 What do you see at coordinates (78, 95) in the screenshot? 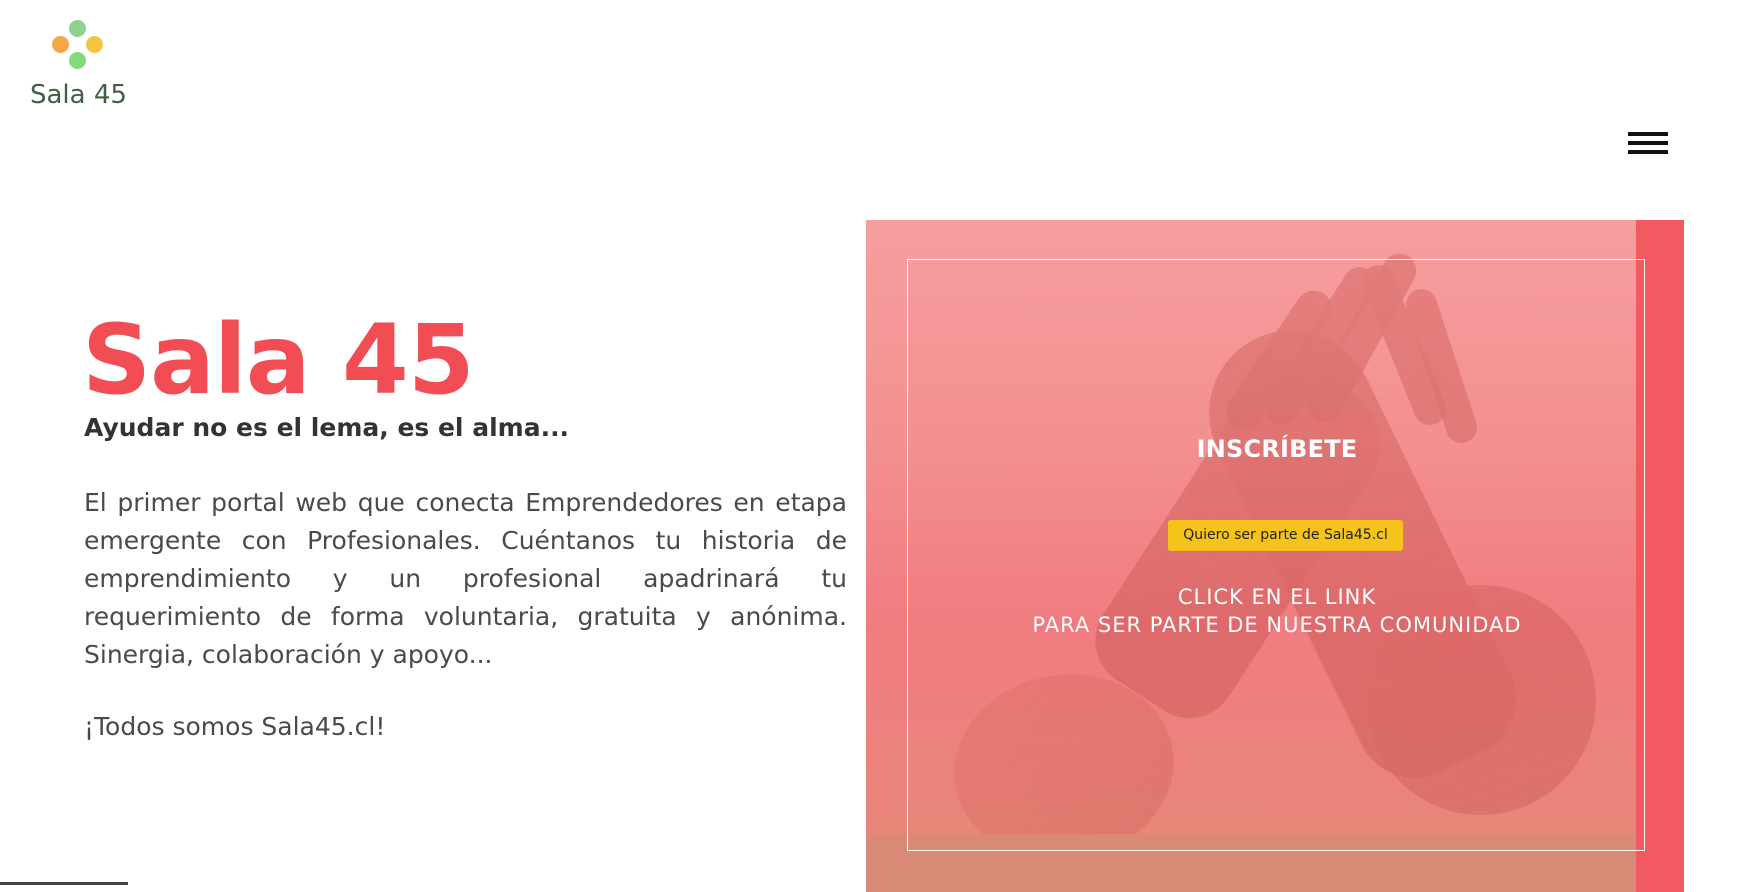
I see `brand-name: Sala 45` at bounding box center [78, 95].